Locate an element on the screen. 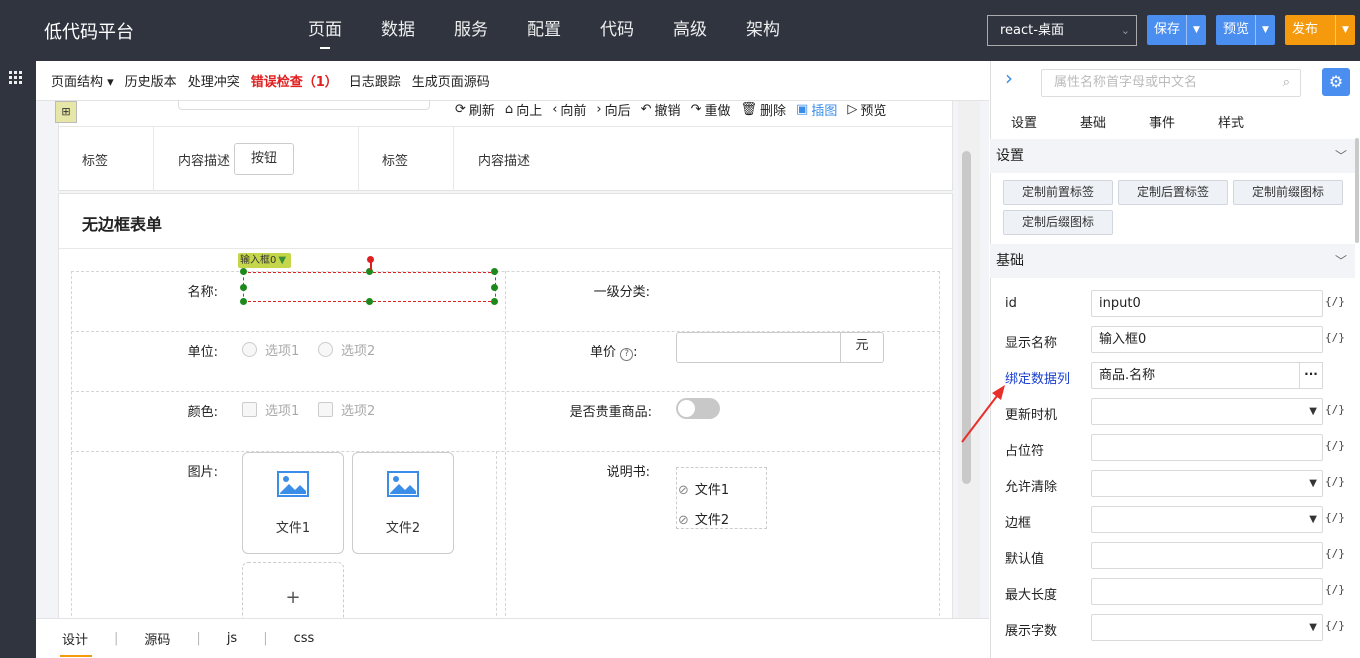  undo-button: ↶ 撤销 is located at coordinates (661, 109).